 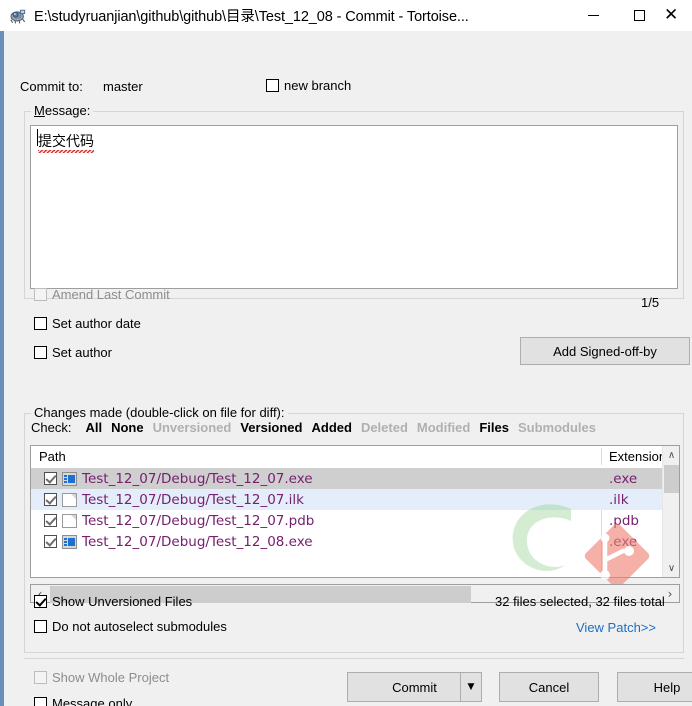 What do you see at coordinates (40, 294) in the screenshot?
I see `amend-last-commit-checkbox-box` at bounding box center [40, 294].